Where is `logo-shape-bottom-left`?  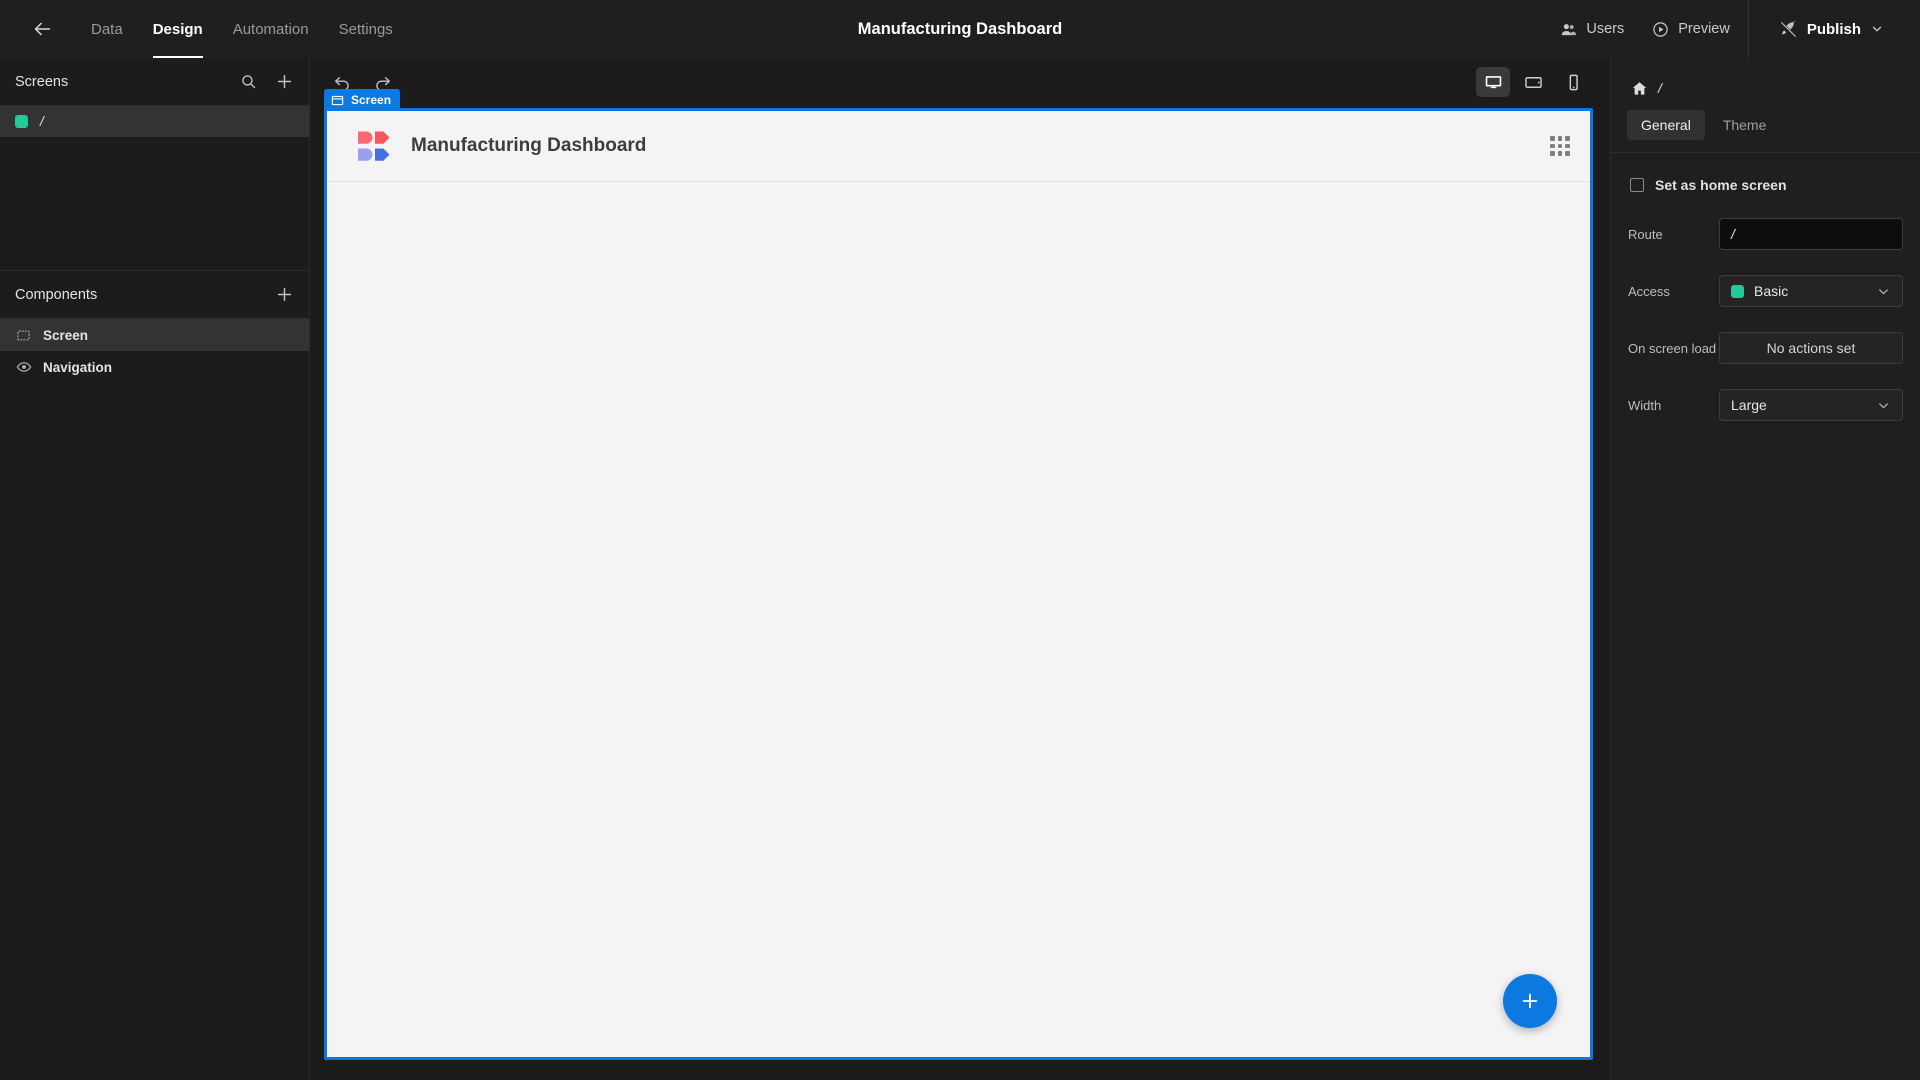
logo-shape-bottom-left is located at coordinates (365, 154).